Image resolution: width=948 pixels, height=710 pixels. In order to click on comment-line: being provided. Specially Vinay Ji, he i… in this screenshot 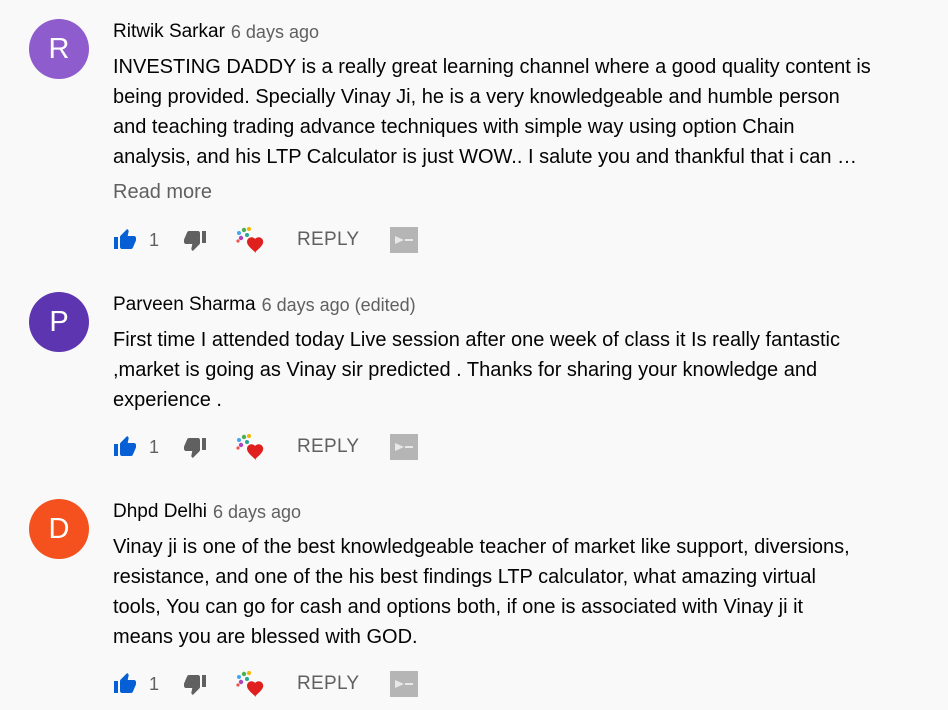, I will do `click(476, 97)`.